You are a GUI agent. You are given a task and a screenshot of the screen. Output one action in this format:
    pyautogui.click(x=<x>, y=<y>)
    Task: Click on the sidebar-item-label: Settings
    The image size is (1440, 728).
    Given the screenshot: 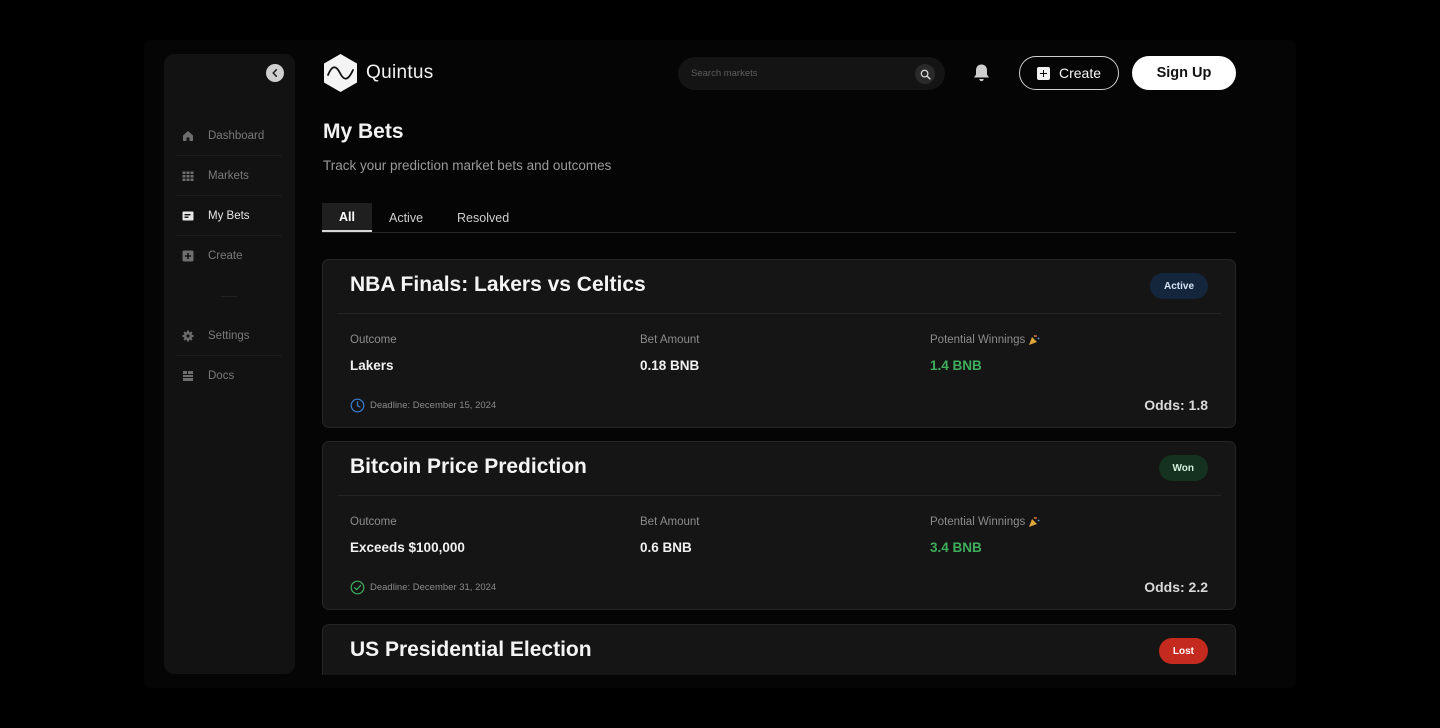 What is the action you would take?
    pyautogui.click(x=229, y=335)
    